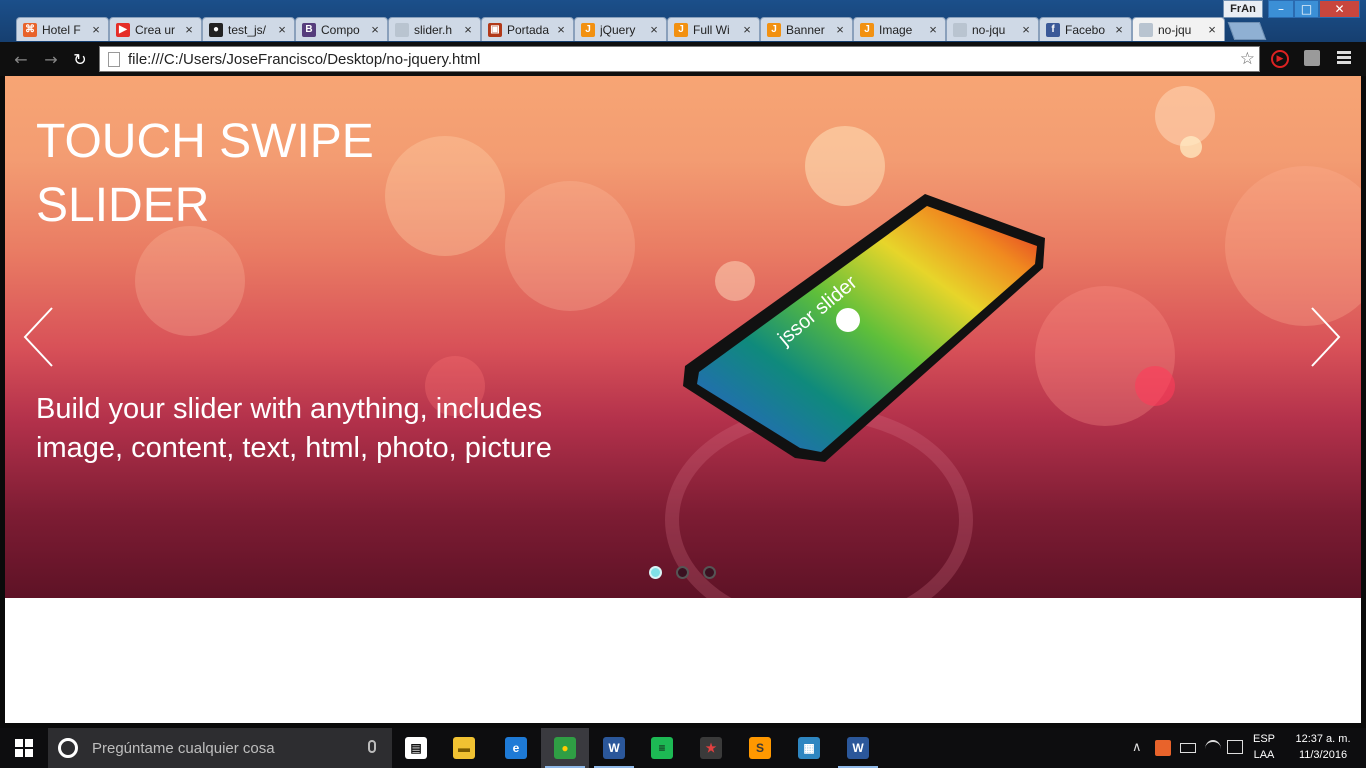 The height and width of the screenshot is (768, 1366). What do you see at coordinates (1344, 58) in the screenshot?
I see `chrome-menu-icon` at bounding box center [1344, 58].